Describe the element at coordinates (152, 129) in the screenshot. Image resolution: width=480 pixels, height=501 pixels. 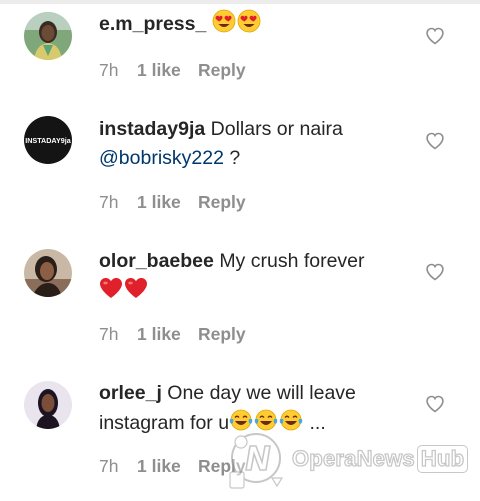
I see `comment-username: instaday9ja` at that location.